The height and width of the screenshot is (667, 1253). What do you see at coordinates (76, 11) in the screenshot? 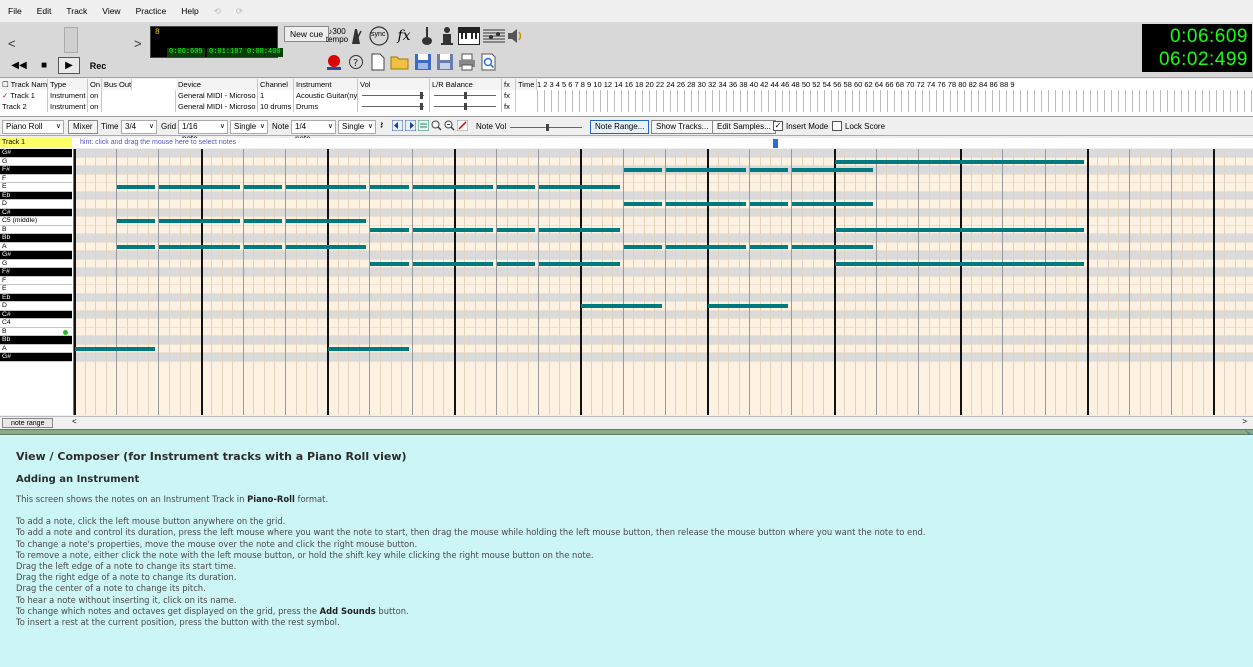
I see `menu-track: Track` at bounding box center [76, 11].